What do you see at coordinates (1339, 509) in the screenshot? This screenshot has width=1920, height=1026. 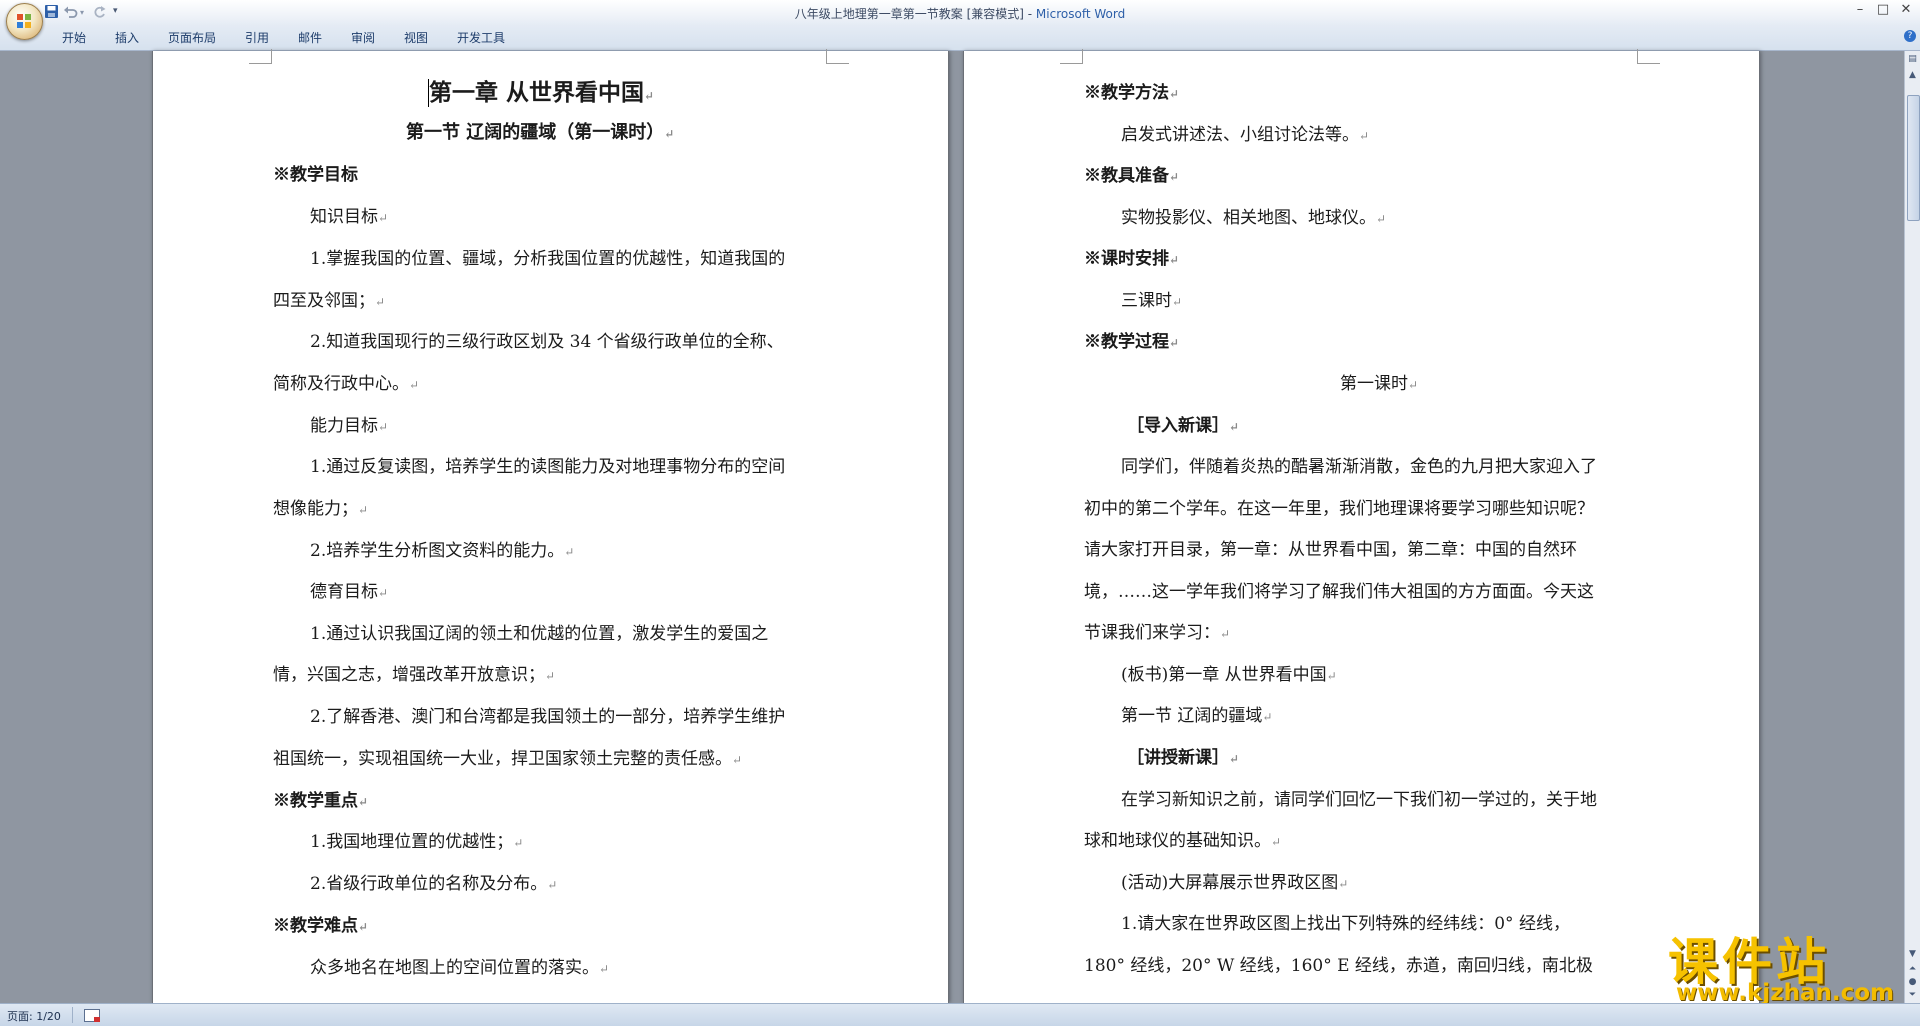 I see `paragraph: 初中的第二个学年。在这一年里，我们地理课将要学习哪些知识呢？` at bounding box center [1339, 509].